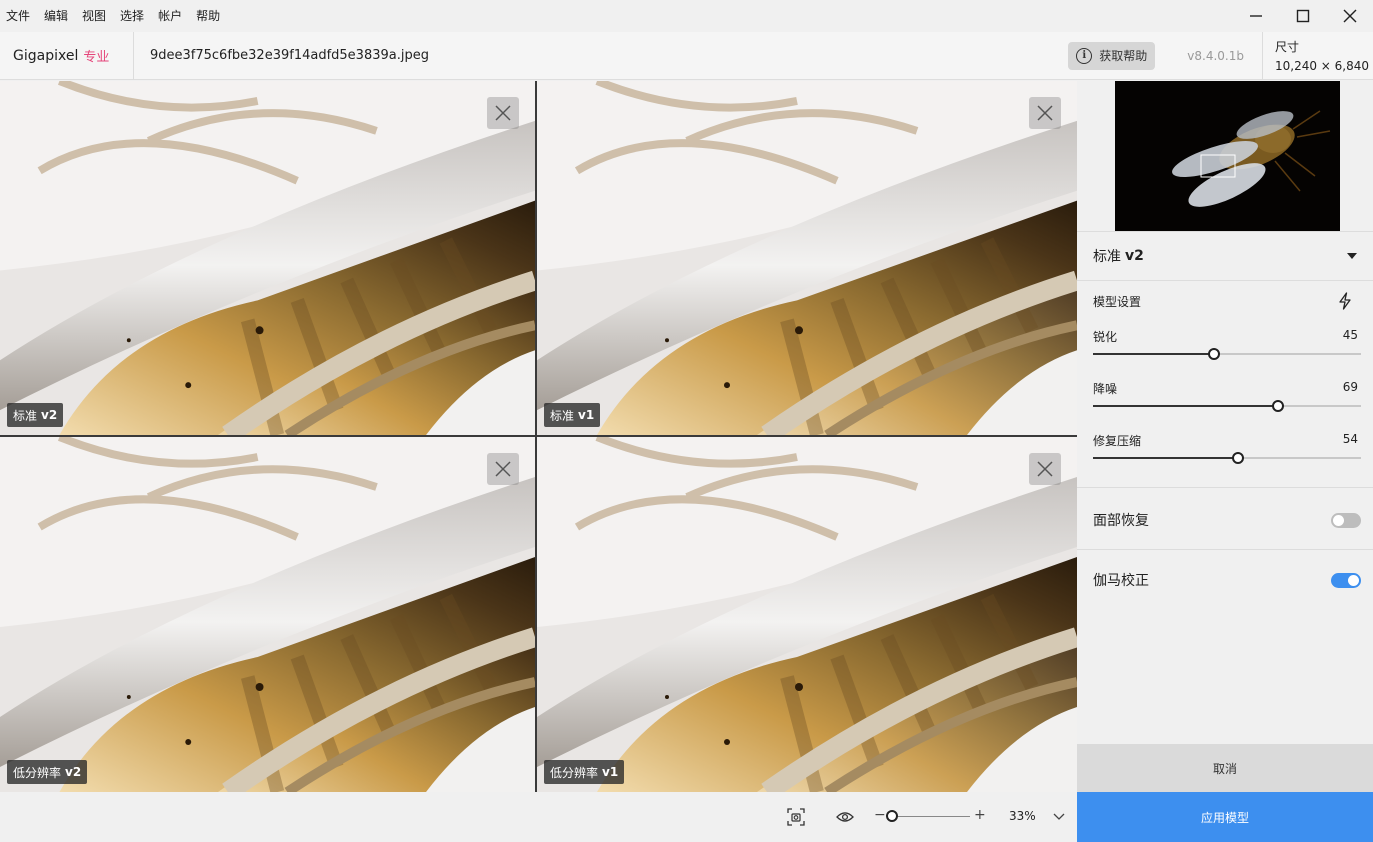 This screenshot has height=842, width=1373. Describe the element at coordinates (170, 16) in the screenshot. I see `menu-account: 帐户` at that location.